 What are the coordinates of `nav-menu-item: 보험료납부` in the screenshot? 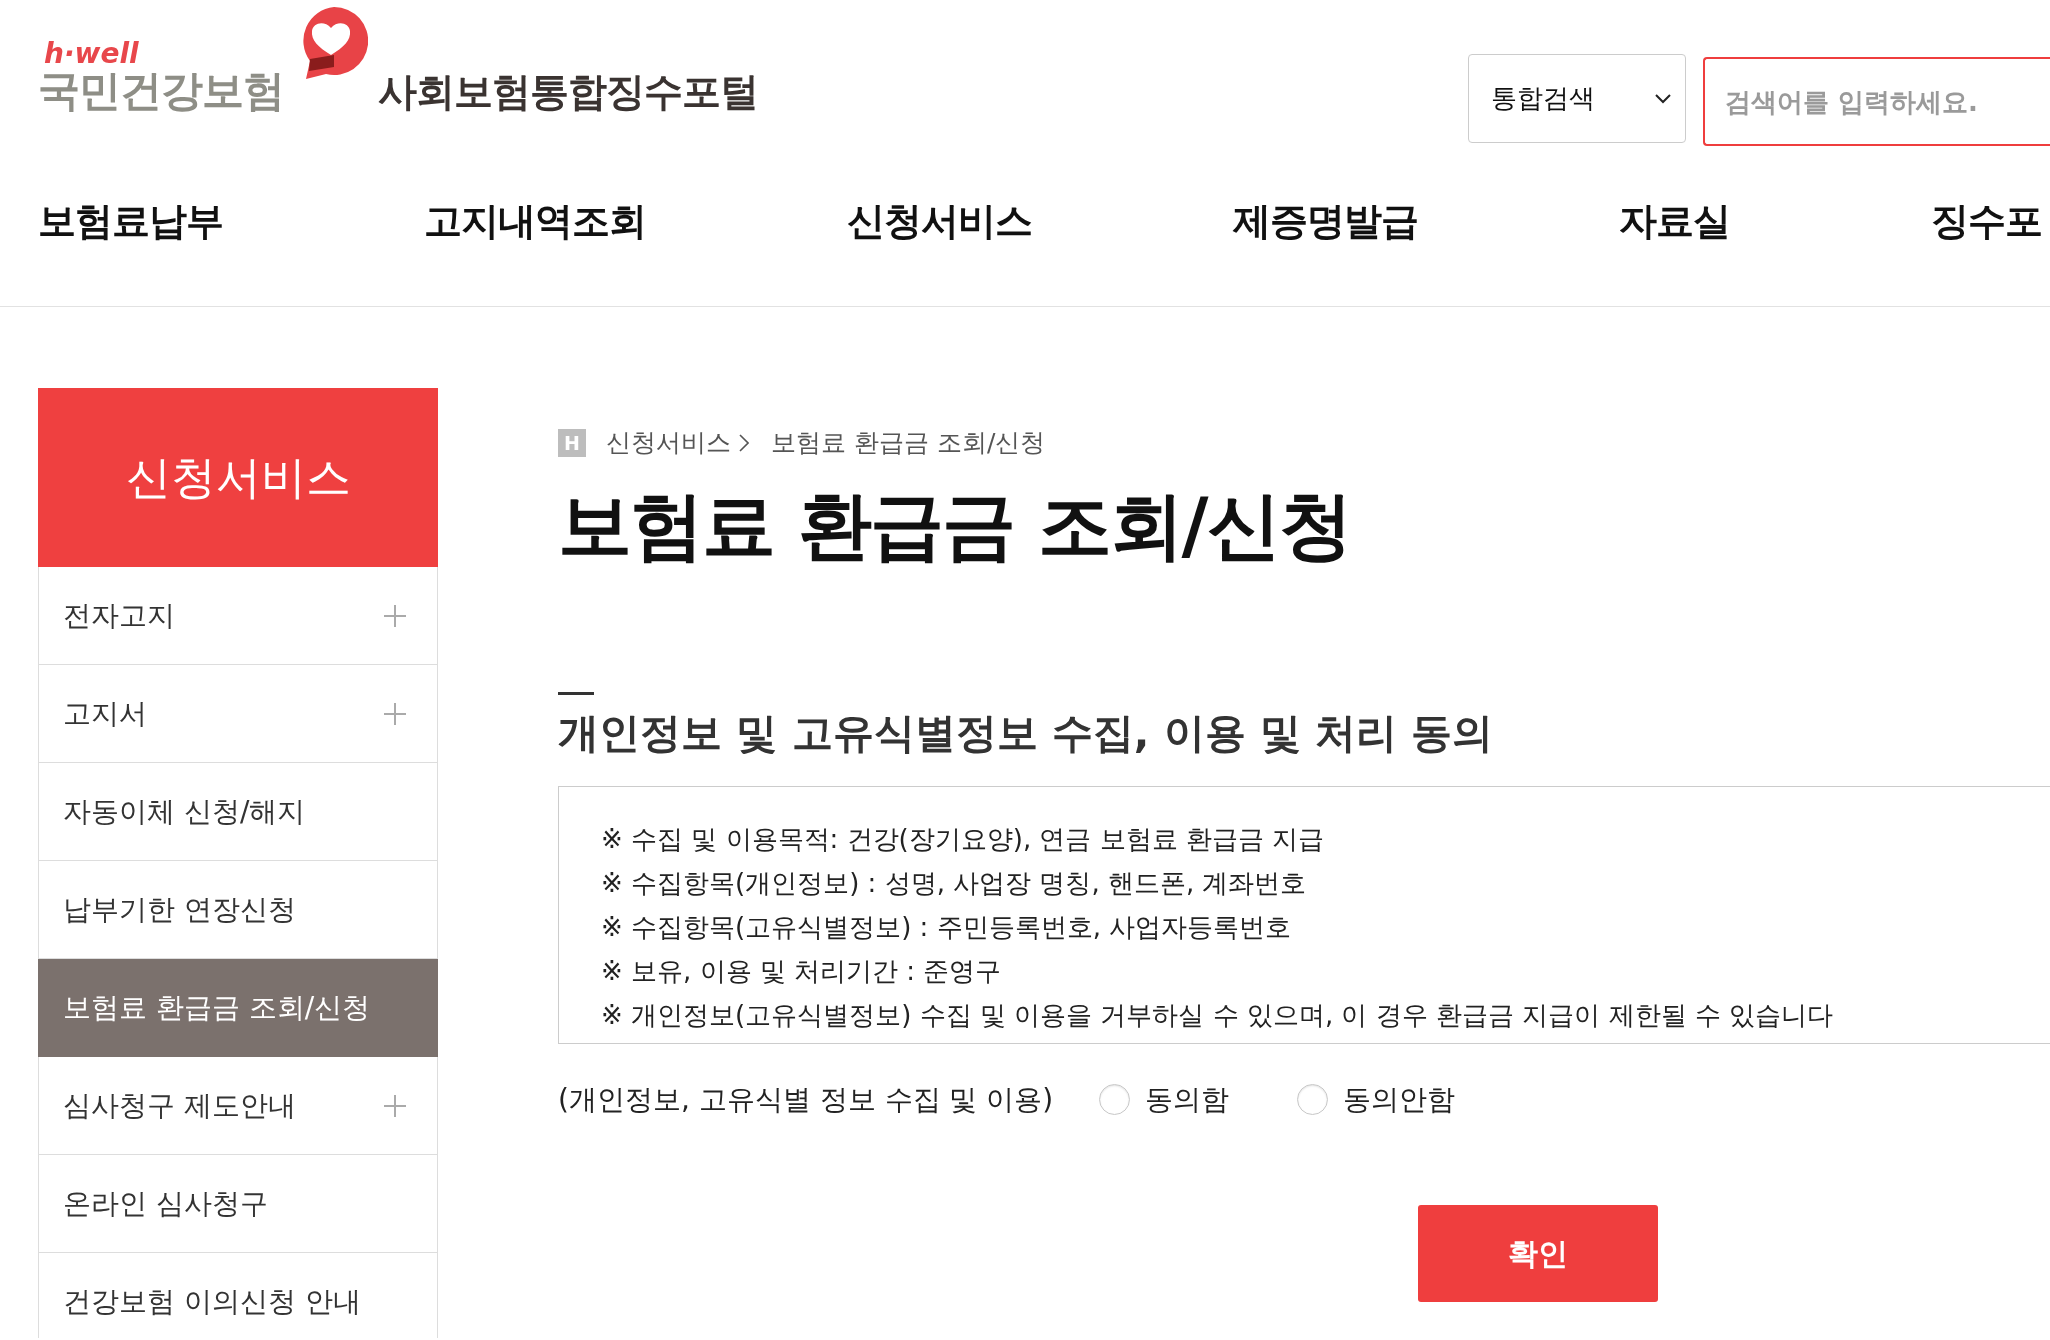 It's located at (130, 222).